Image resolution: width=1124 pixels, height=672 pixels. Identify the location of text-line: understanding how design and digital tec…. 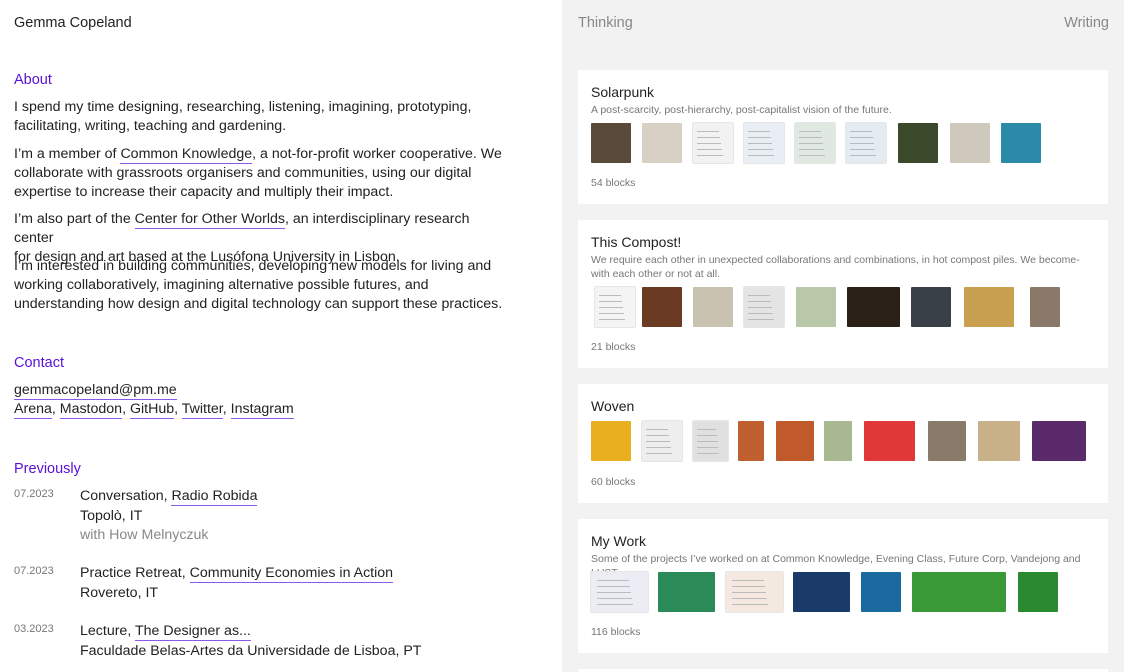
(258, 304).